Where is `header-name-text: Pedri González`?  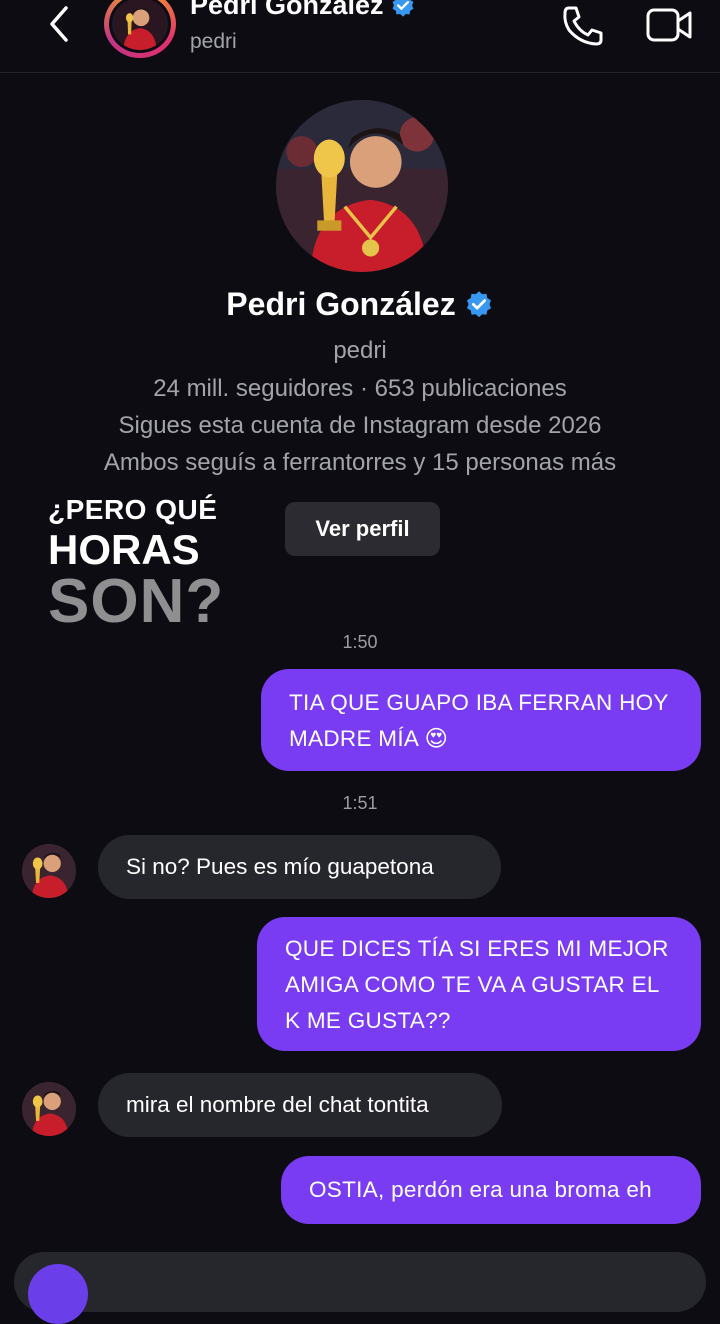 header-name-text: Pedri González is located at coordinates (287, 10).